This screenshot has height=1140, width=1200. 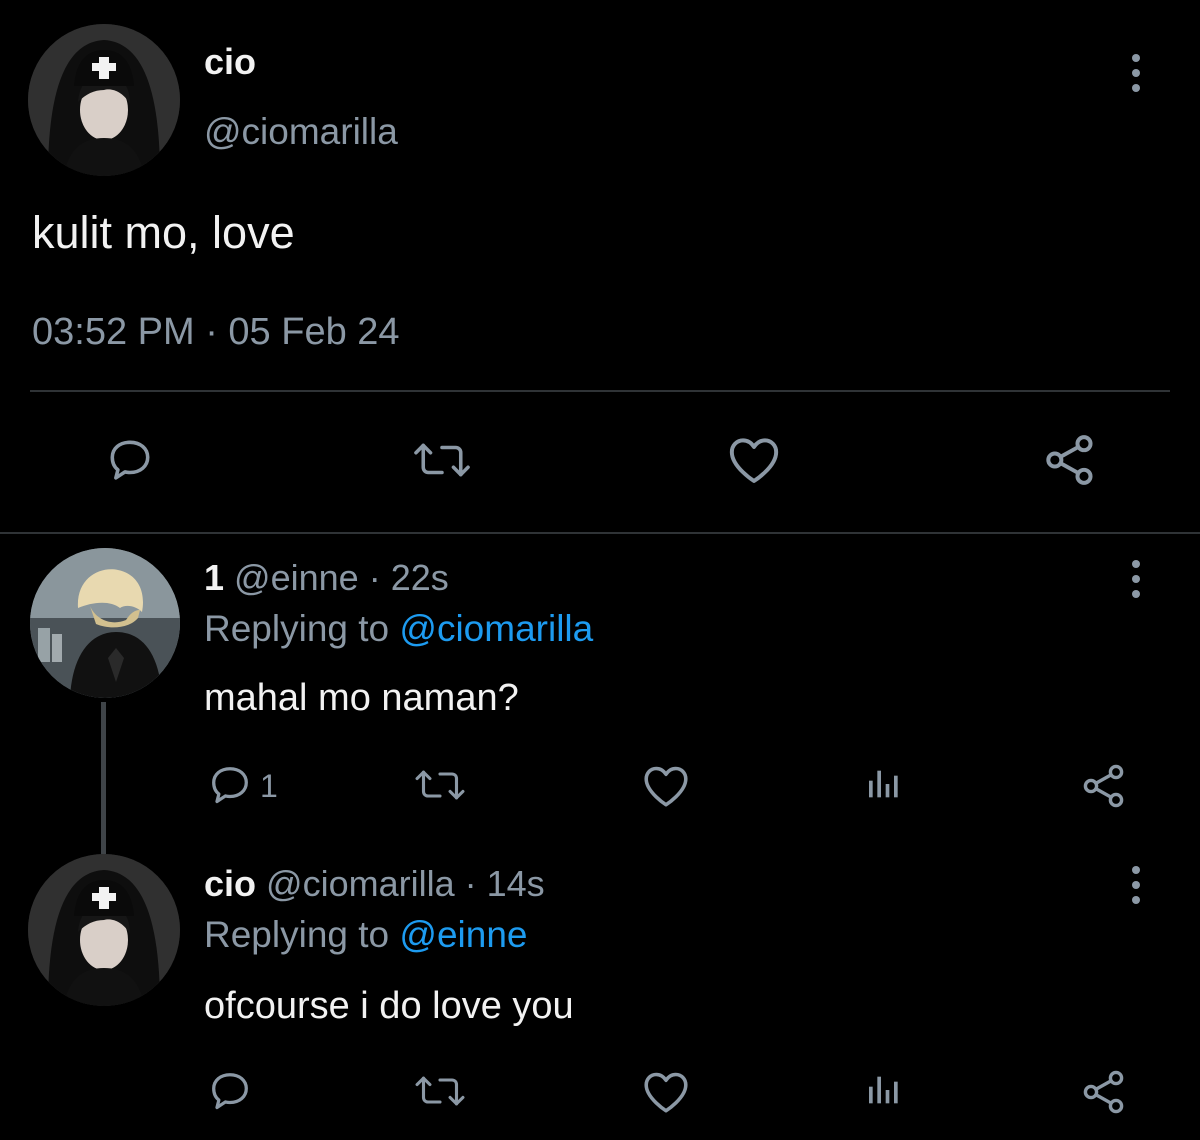 I want to click on reply-header: 1 @einne · 22s, so click(x=326, y=578).